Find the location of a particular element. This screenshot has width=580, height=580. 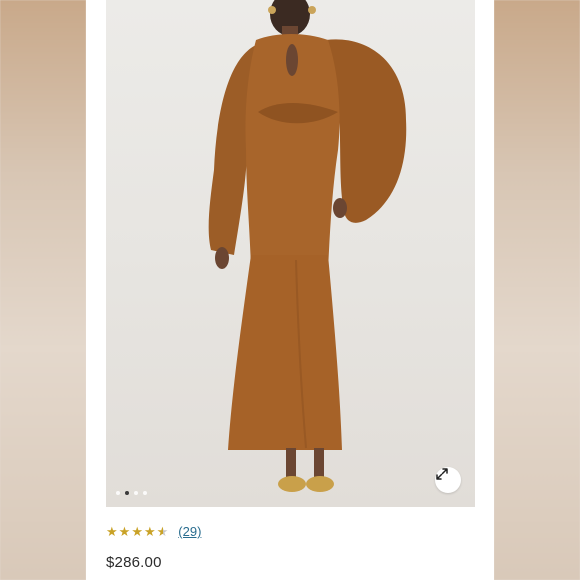

right-hand is located at coordinates (340, 208).